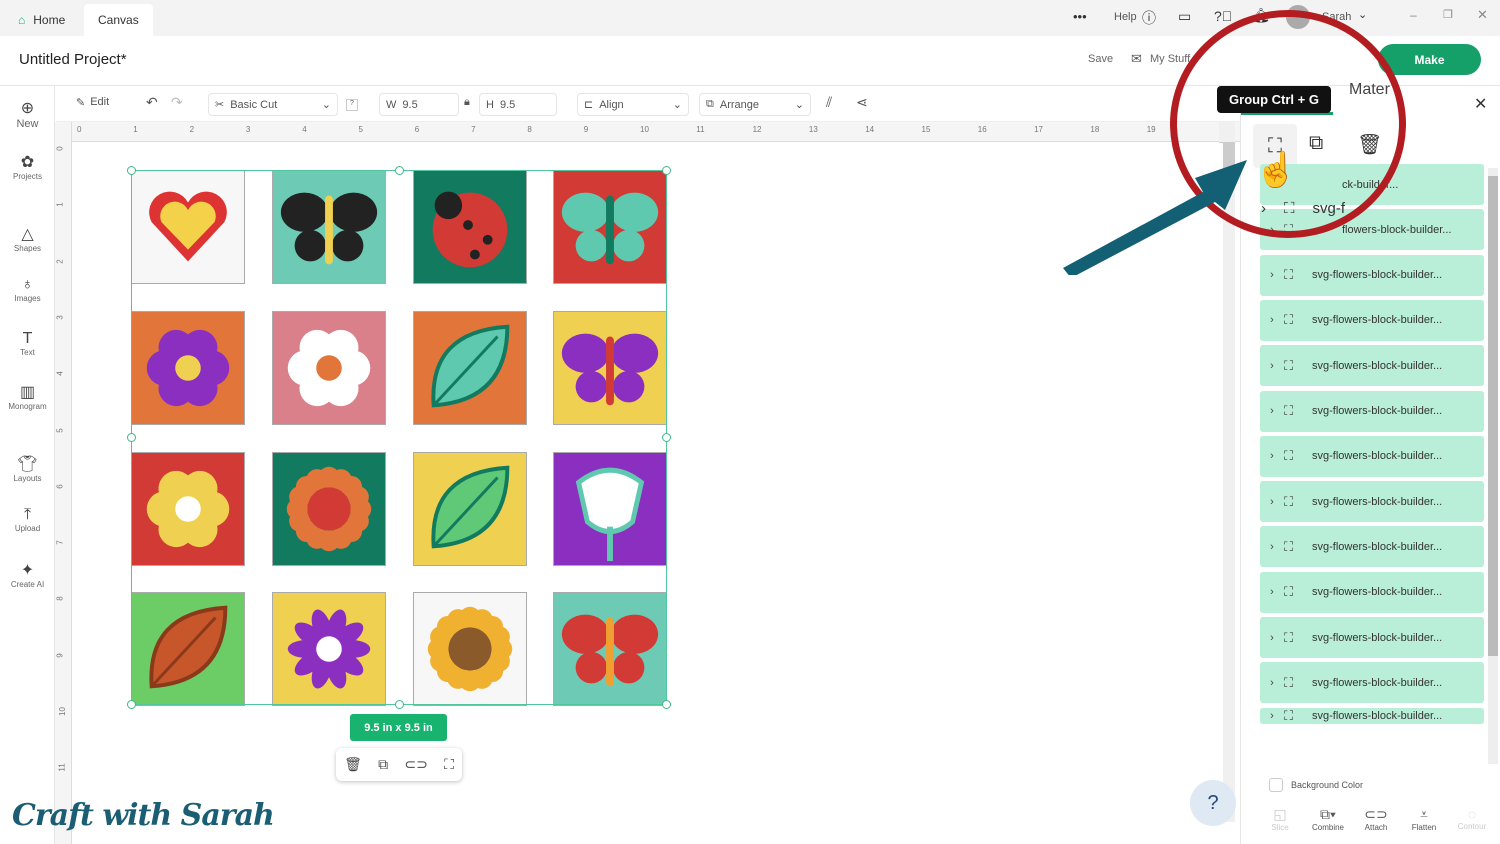 This screenshot has height=844, width=1500. Describe the element at coordinates (398, 727) in the screenshot. I see `selection-size-badge: 9.5 in x 9.5 in` at that location.